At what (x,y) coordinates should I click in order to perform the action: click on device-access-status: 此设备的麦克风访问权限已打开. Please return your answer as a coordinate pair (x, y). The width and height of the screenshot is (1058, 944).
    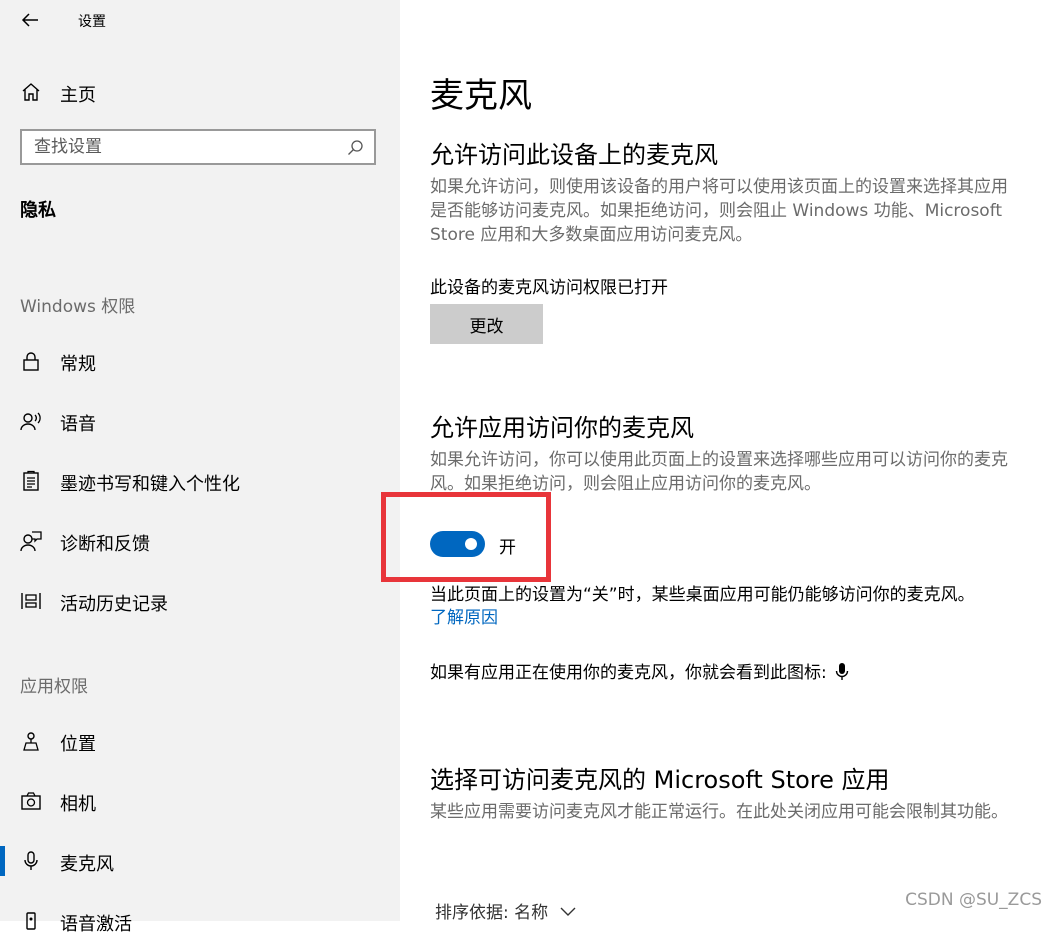
    Looking at the image, I should click on (549, 288).